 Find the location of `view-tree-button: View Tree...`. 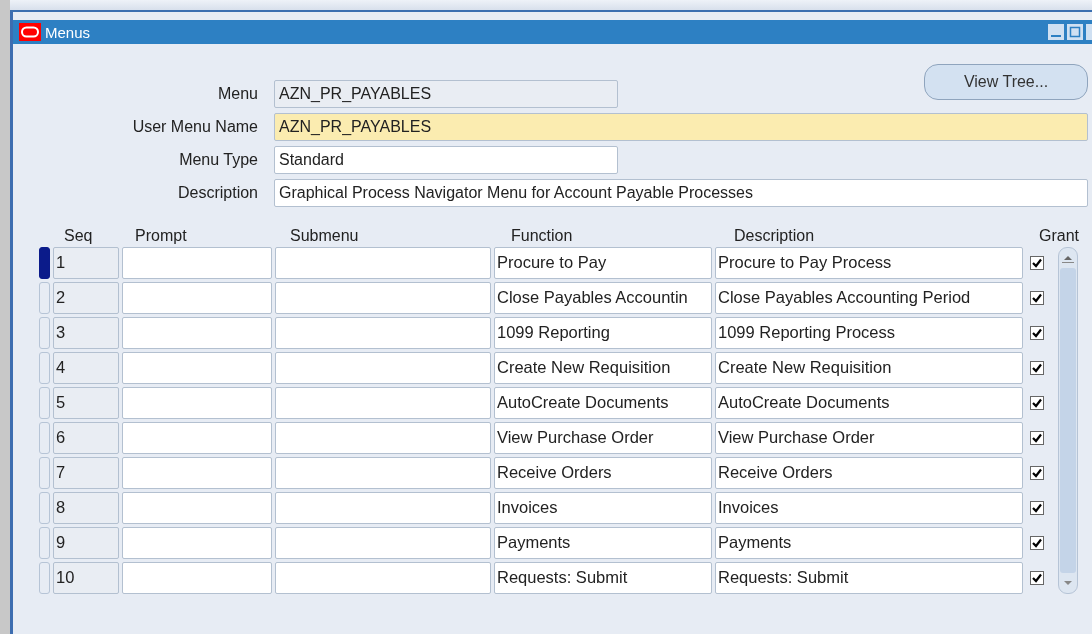

view-tree-button: View Tree... is located at coordinates (1006, 82).